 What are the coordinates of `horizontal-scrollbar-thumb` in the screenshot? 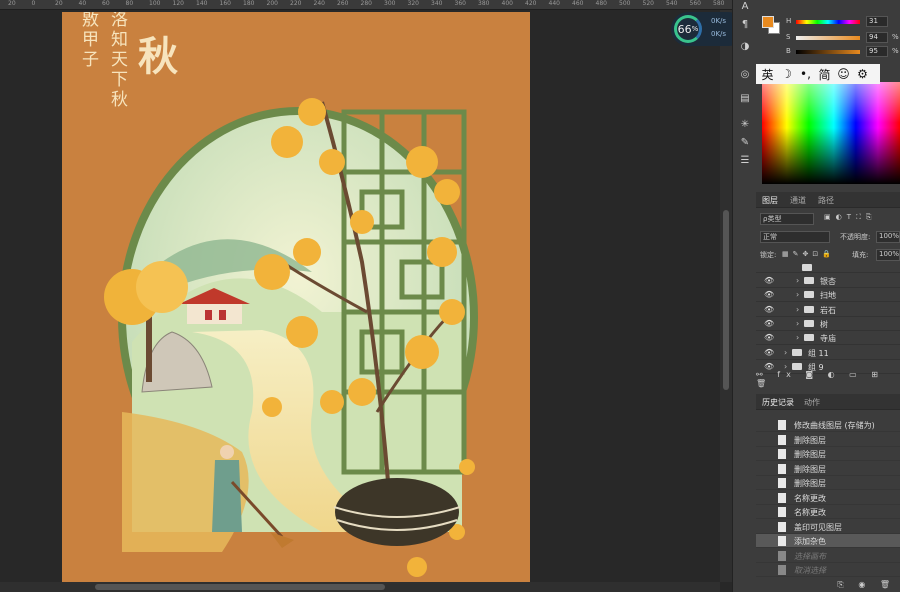 It's located at (240, 587).